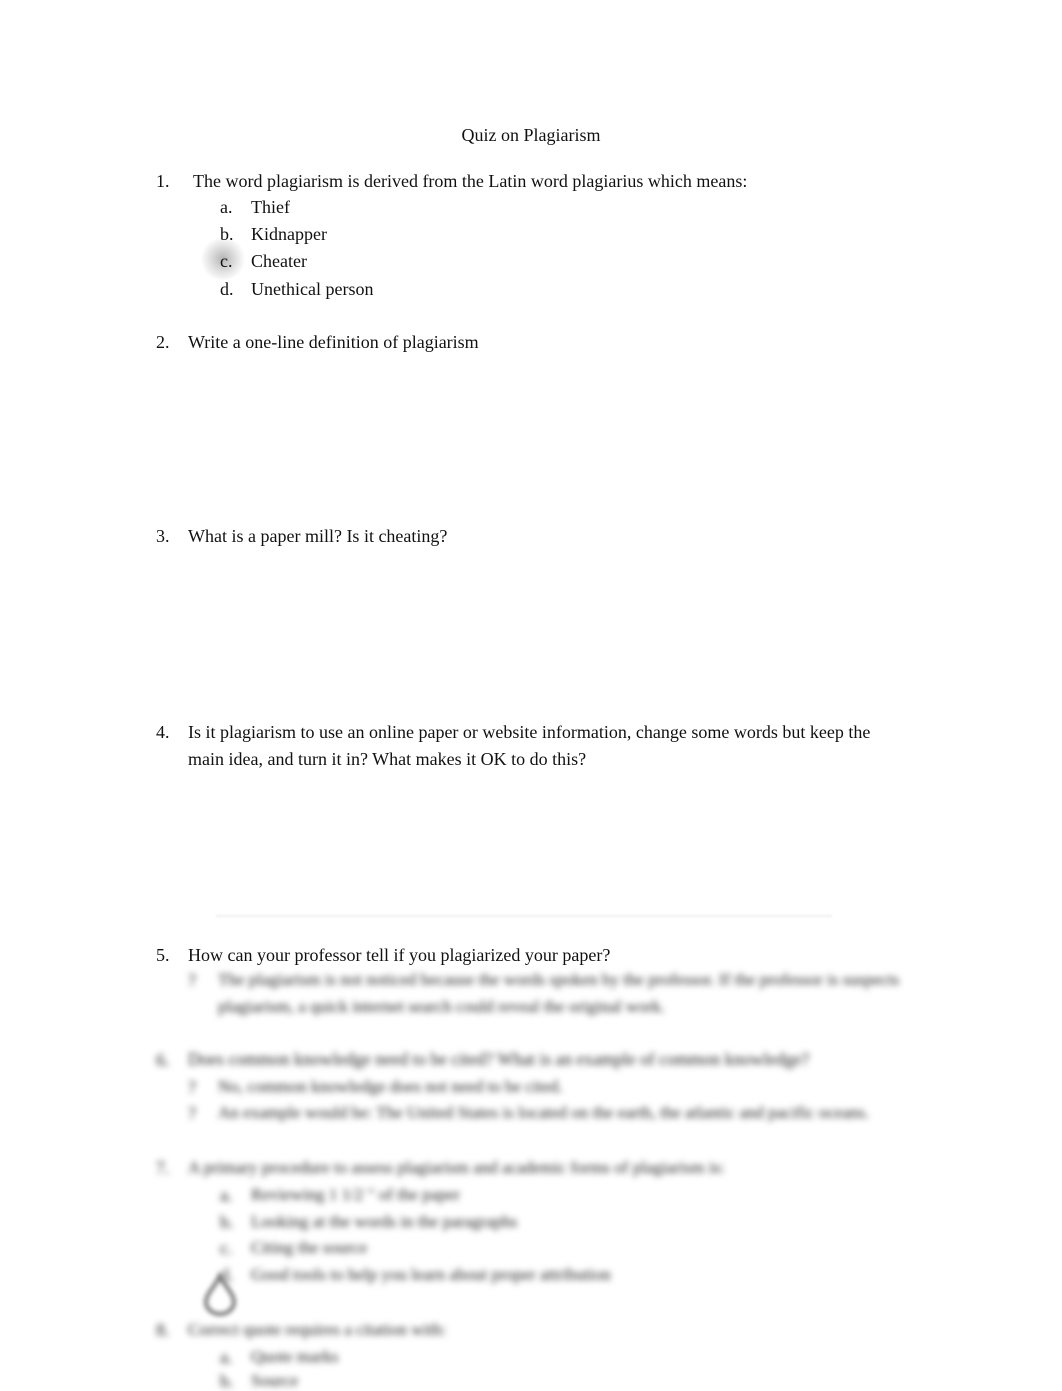 This screenshot has width=1062, height=1391. Describe the element at coordinates (279, 261) in the screenshot. I see `option-c-text: Cheater` at that location.